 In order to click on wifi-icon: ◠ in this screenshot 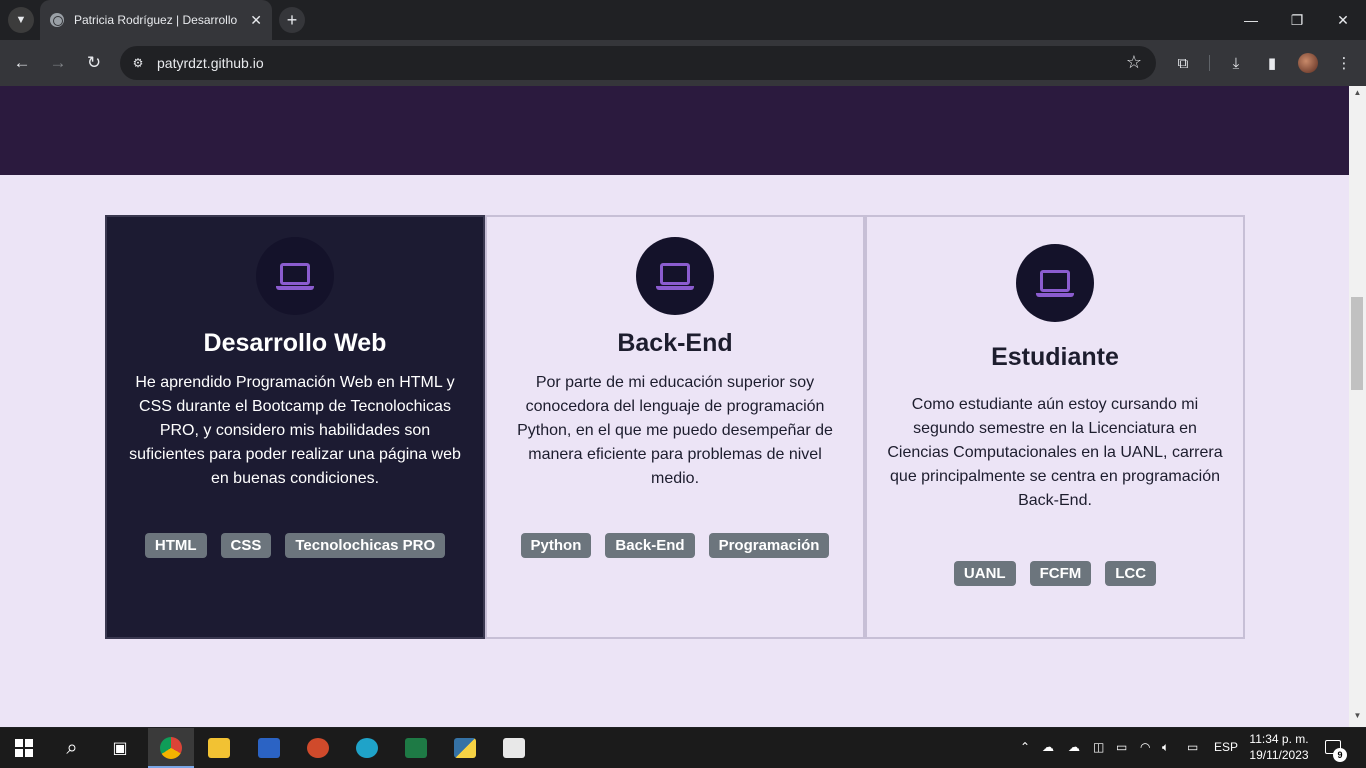, I will do `click(1145, 747)`.